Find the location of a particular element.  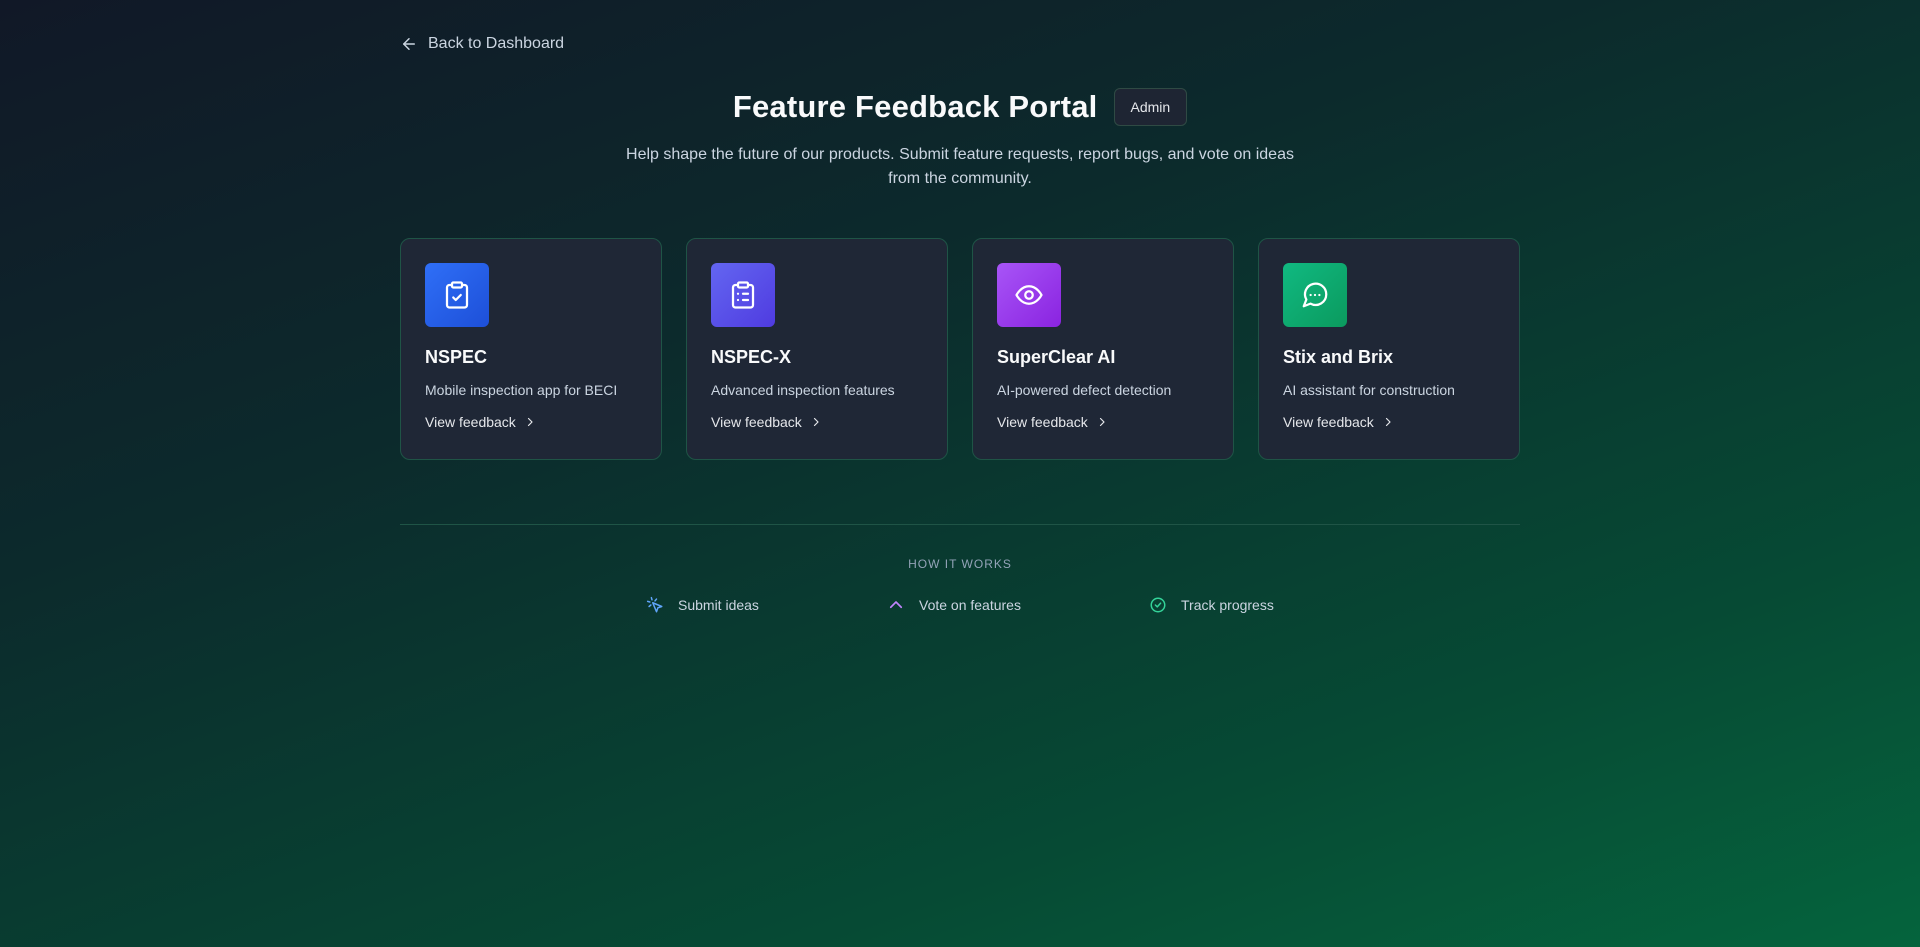

eye-icon is located at coordinates (1029, 295).